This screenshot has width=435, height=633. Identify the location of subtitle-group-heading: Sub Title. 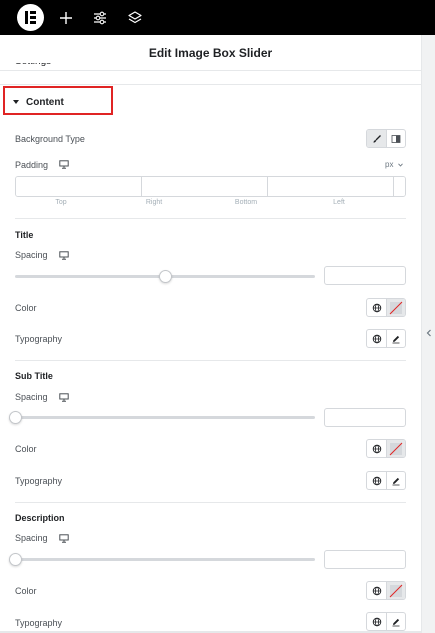
(34, 376).